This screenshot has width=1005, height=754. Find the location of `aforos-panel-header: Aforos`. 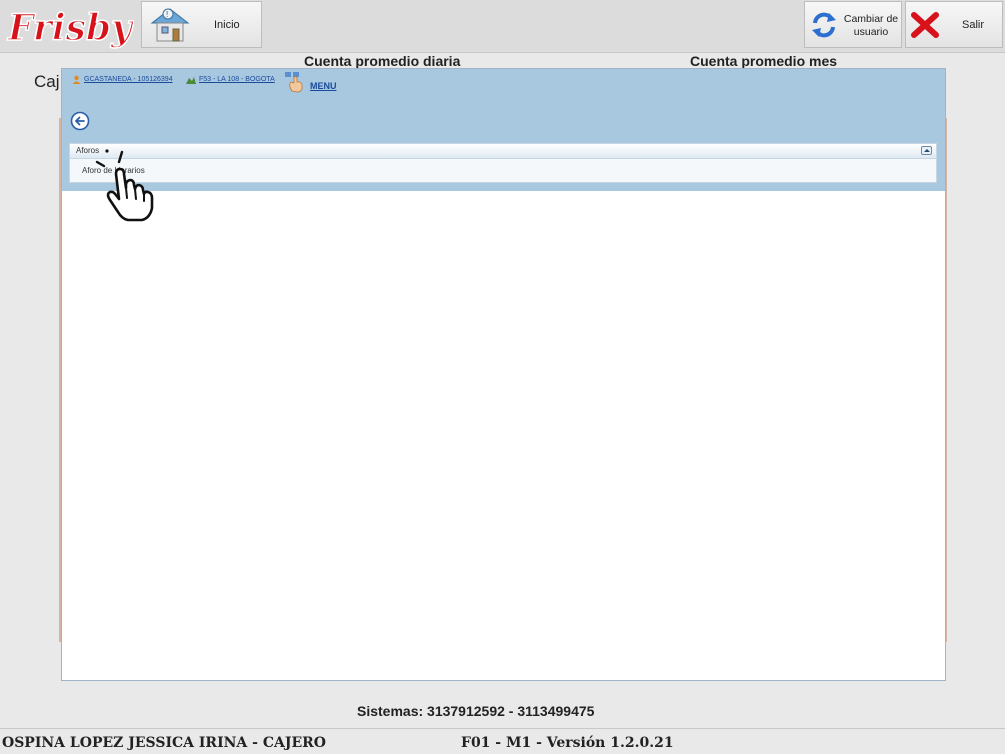

aforos-panel-header: Aforos is located at coordinates (503, 151).